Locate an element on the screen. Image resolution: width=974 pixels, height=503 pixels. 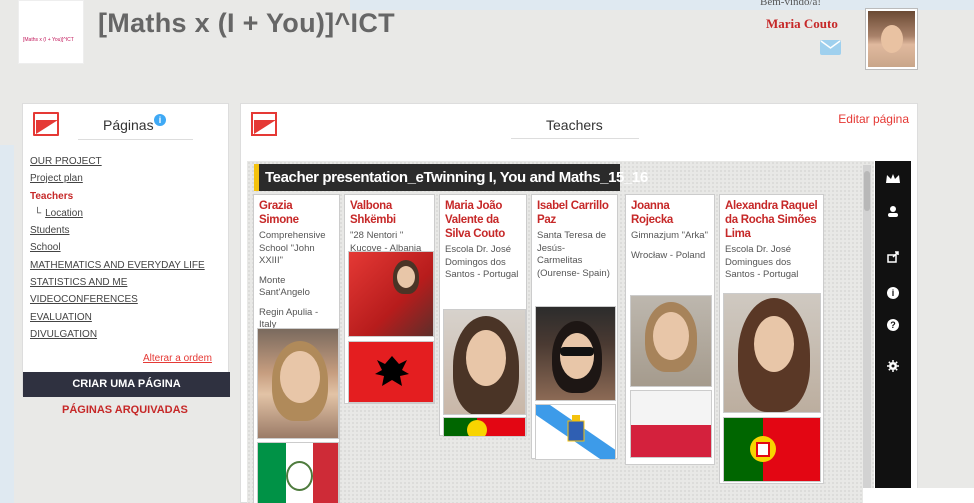
background-corner is located at coordinates (918, 495).